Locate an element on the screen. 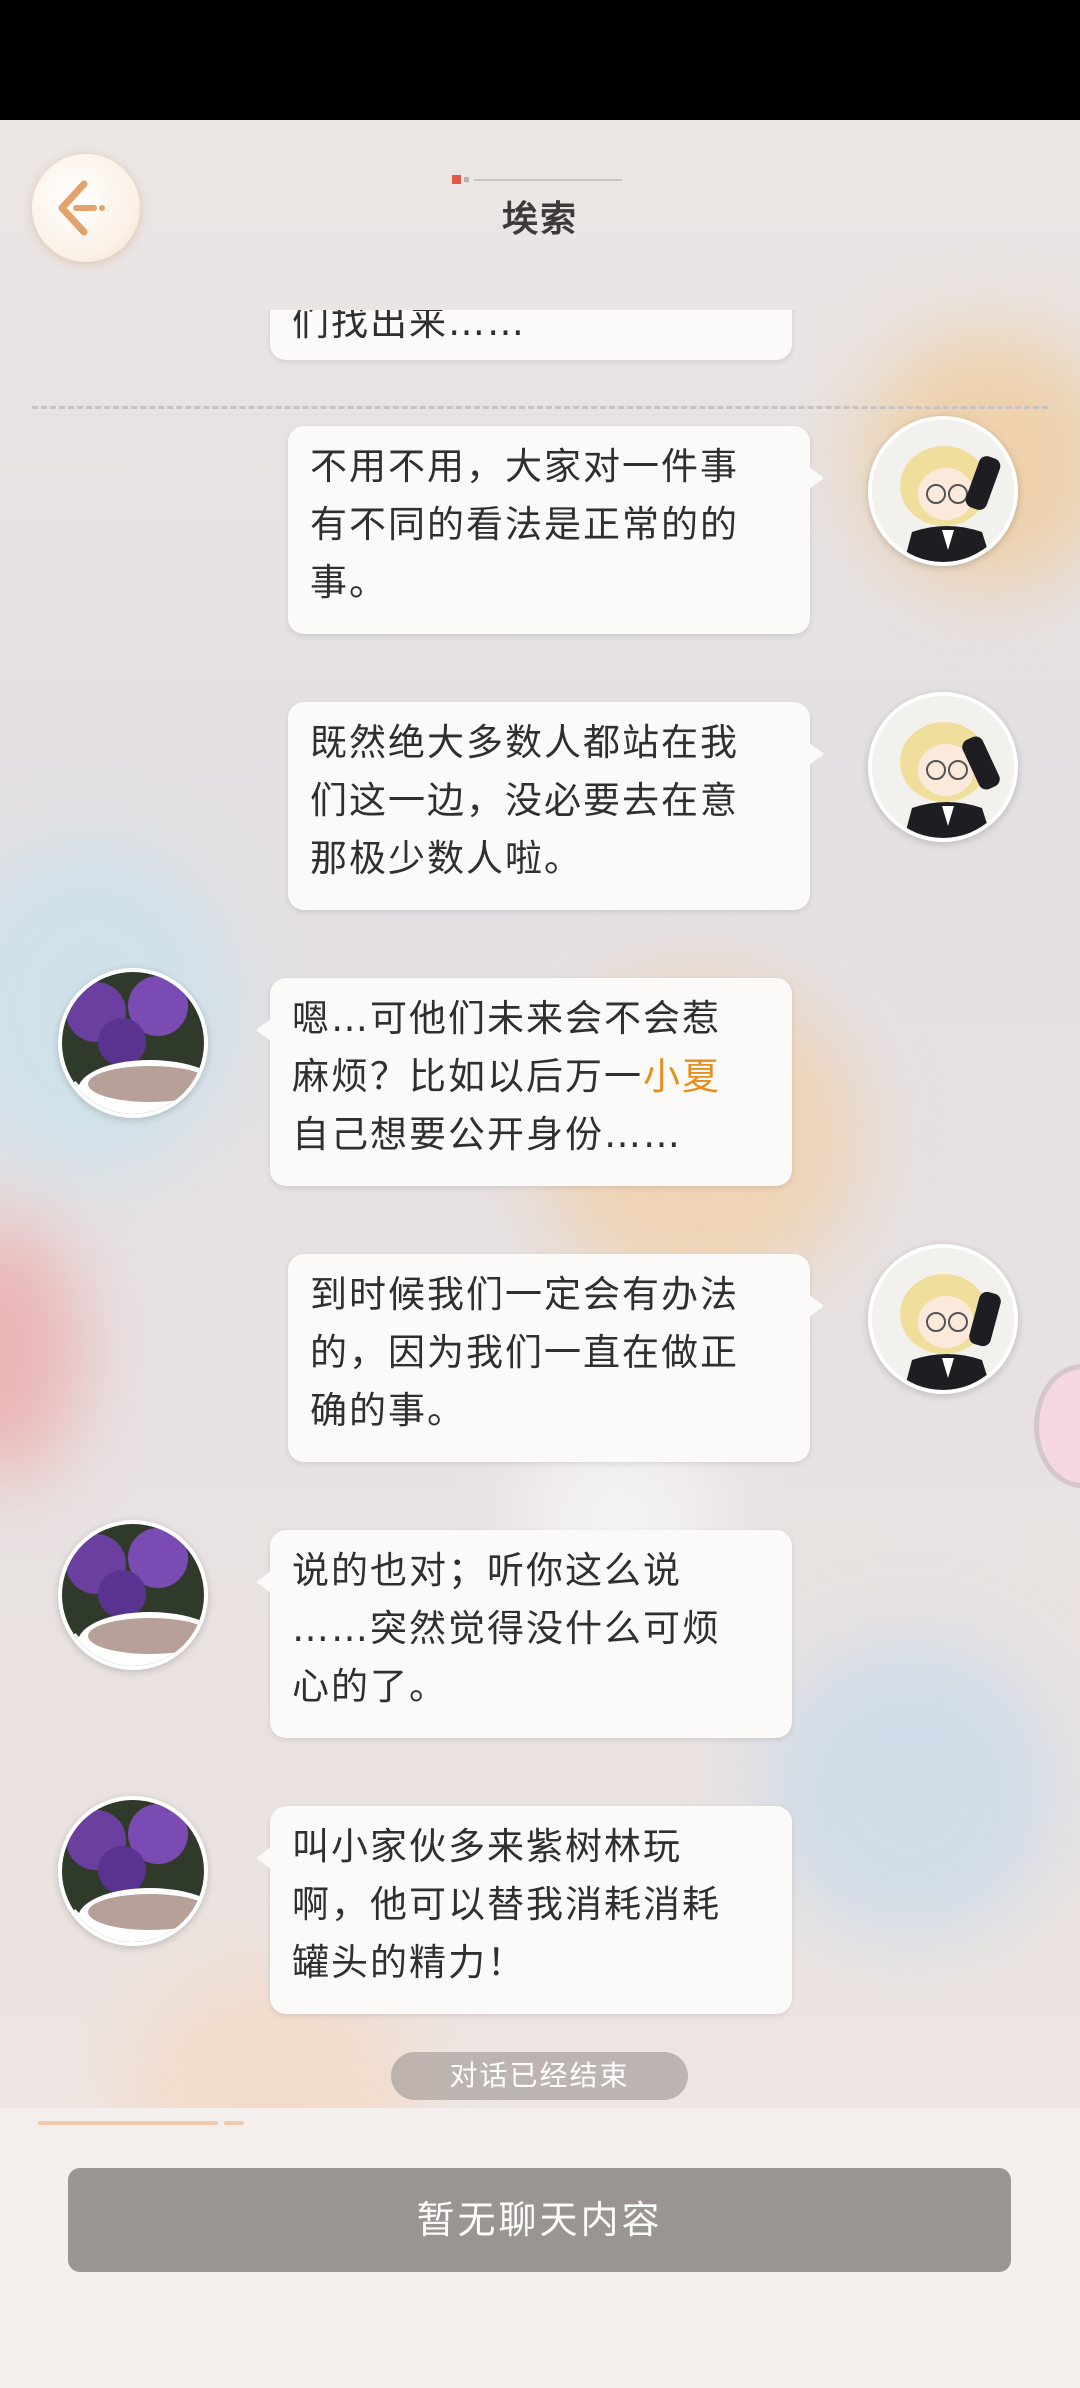 The width and height of the screenshot is (1080, 2388). title-ornament is located at coordinates (537, 179).